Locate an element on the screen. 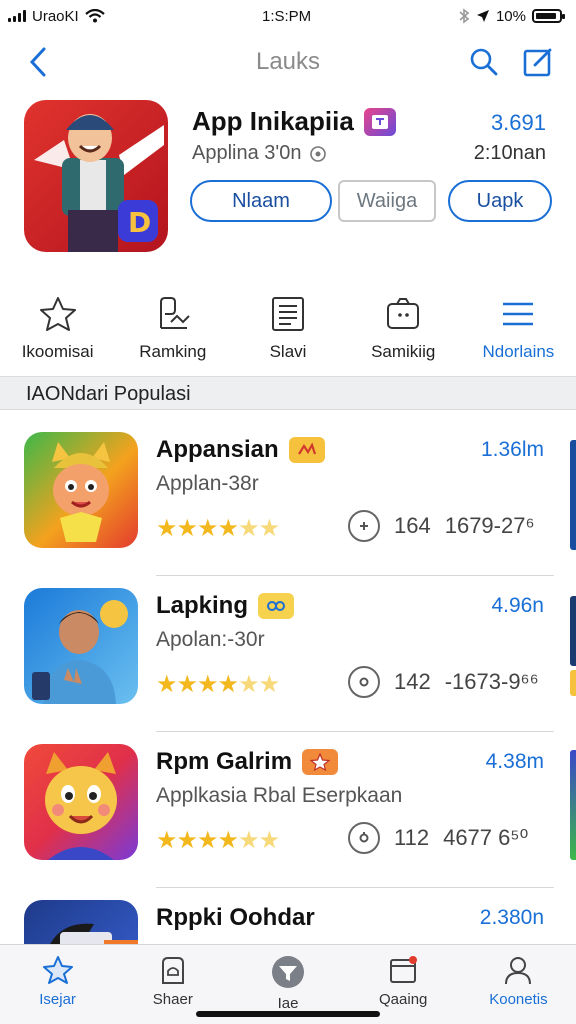 The width and height of the screenshot is (576, 1024). category-label: Ramking is located at coordinates (173, 351).